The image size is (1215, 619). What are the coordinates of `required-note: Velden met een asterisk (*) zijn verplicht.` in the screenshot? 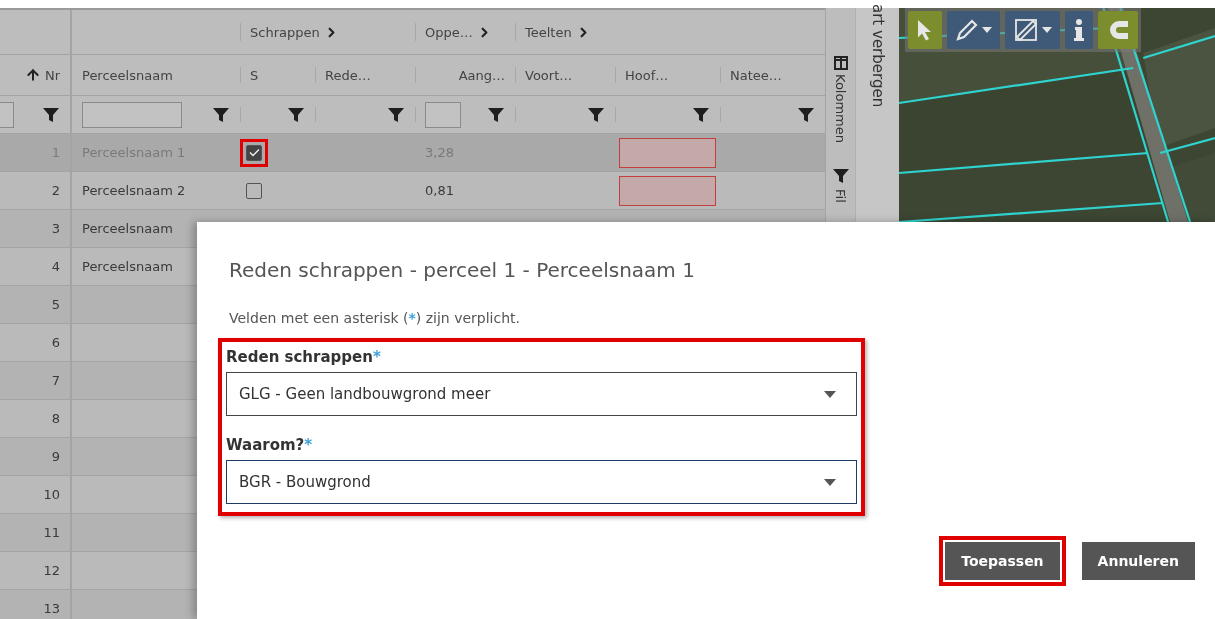 It's located at (375, 318).